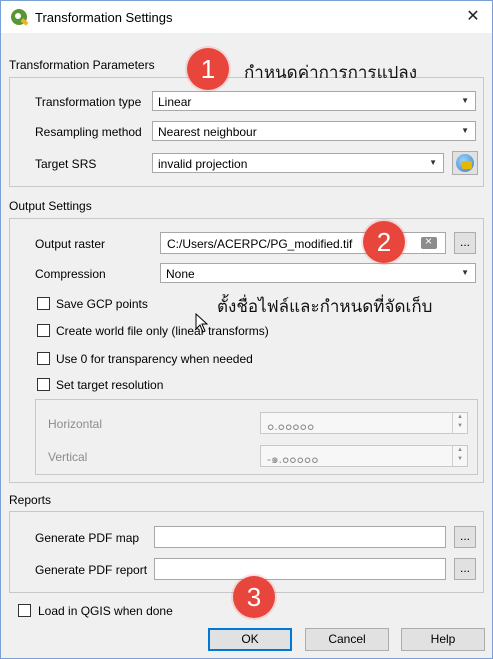 This screenshot has width=493, height=659. I want to click on compression-select: None ▼, so click(318, 273).